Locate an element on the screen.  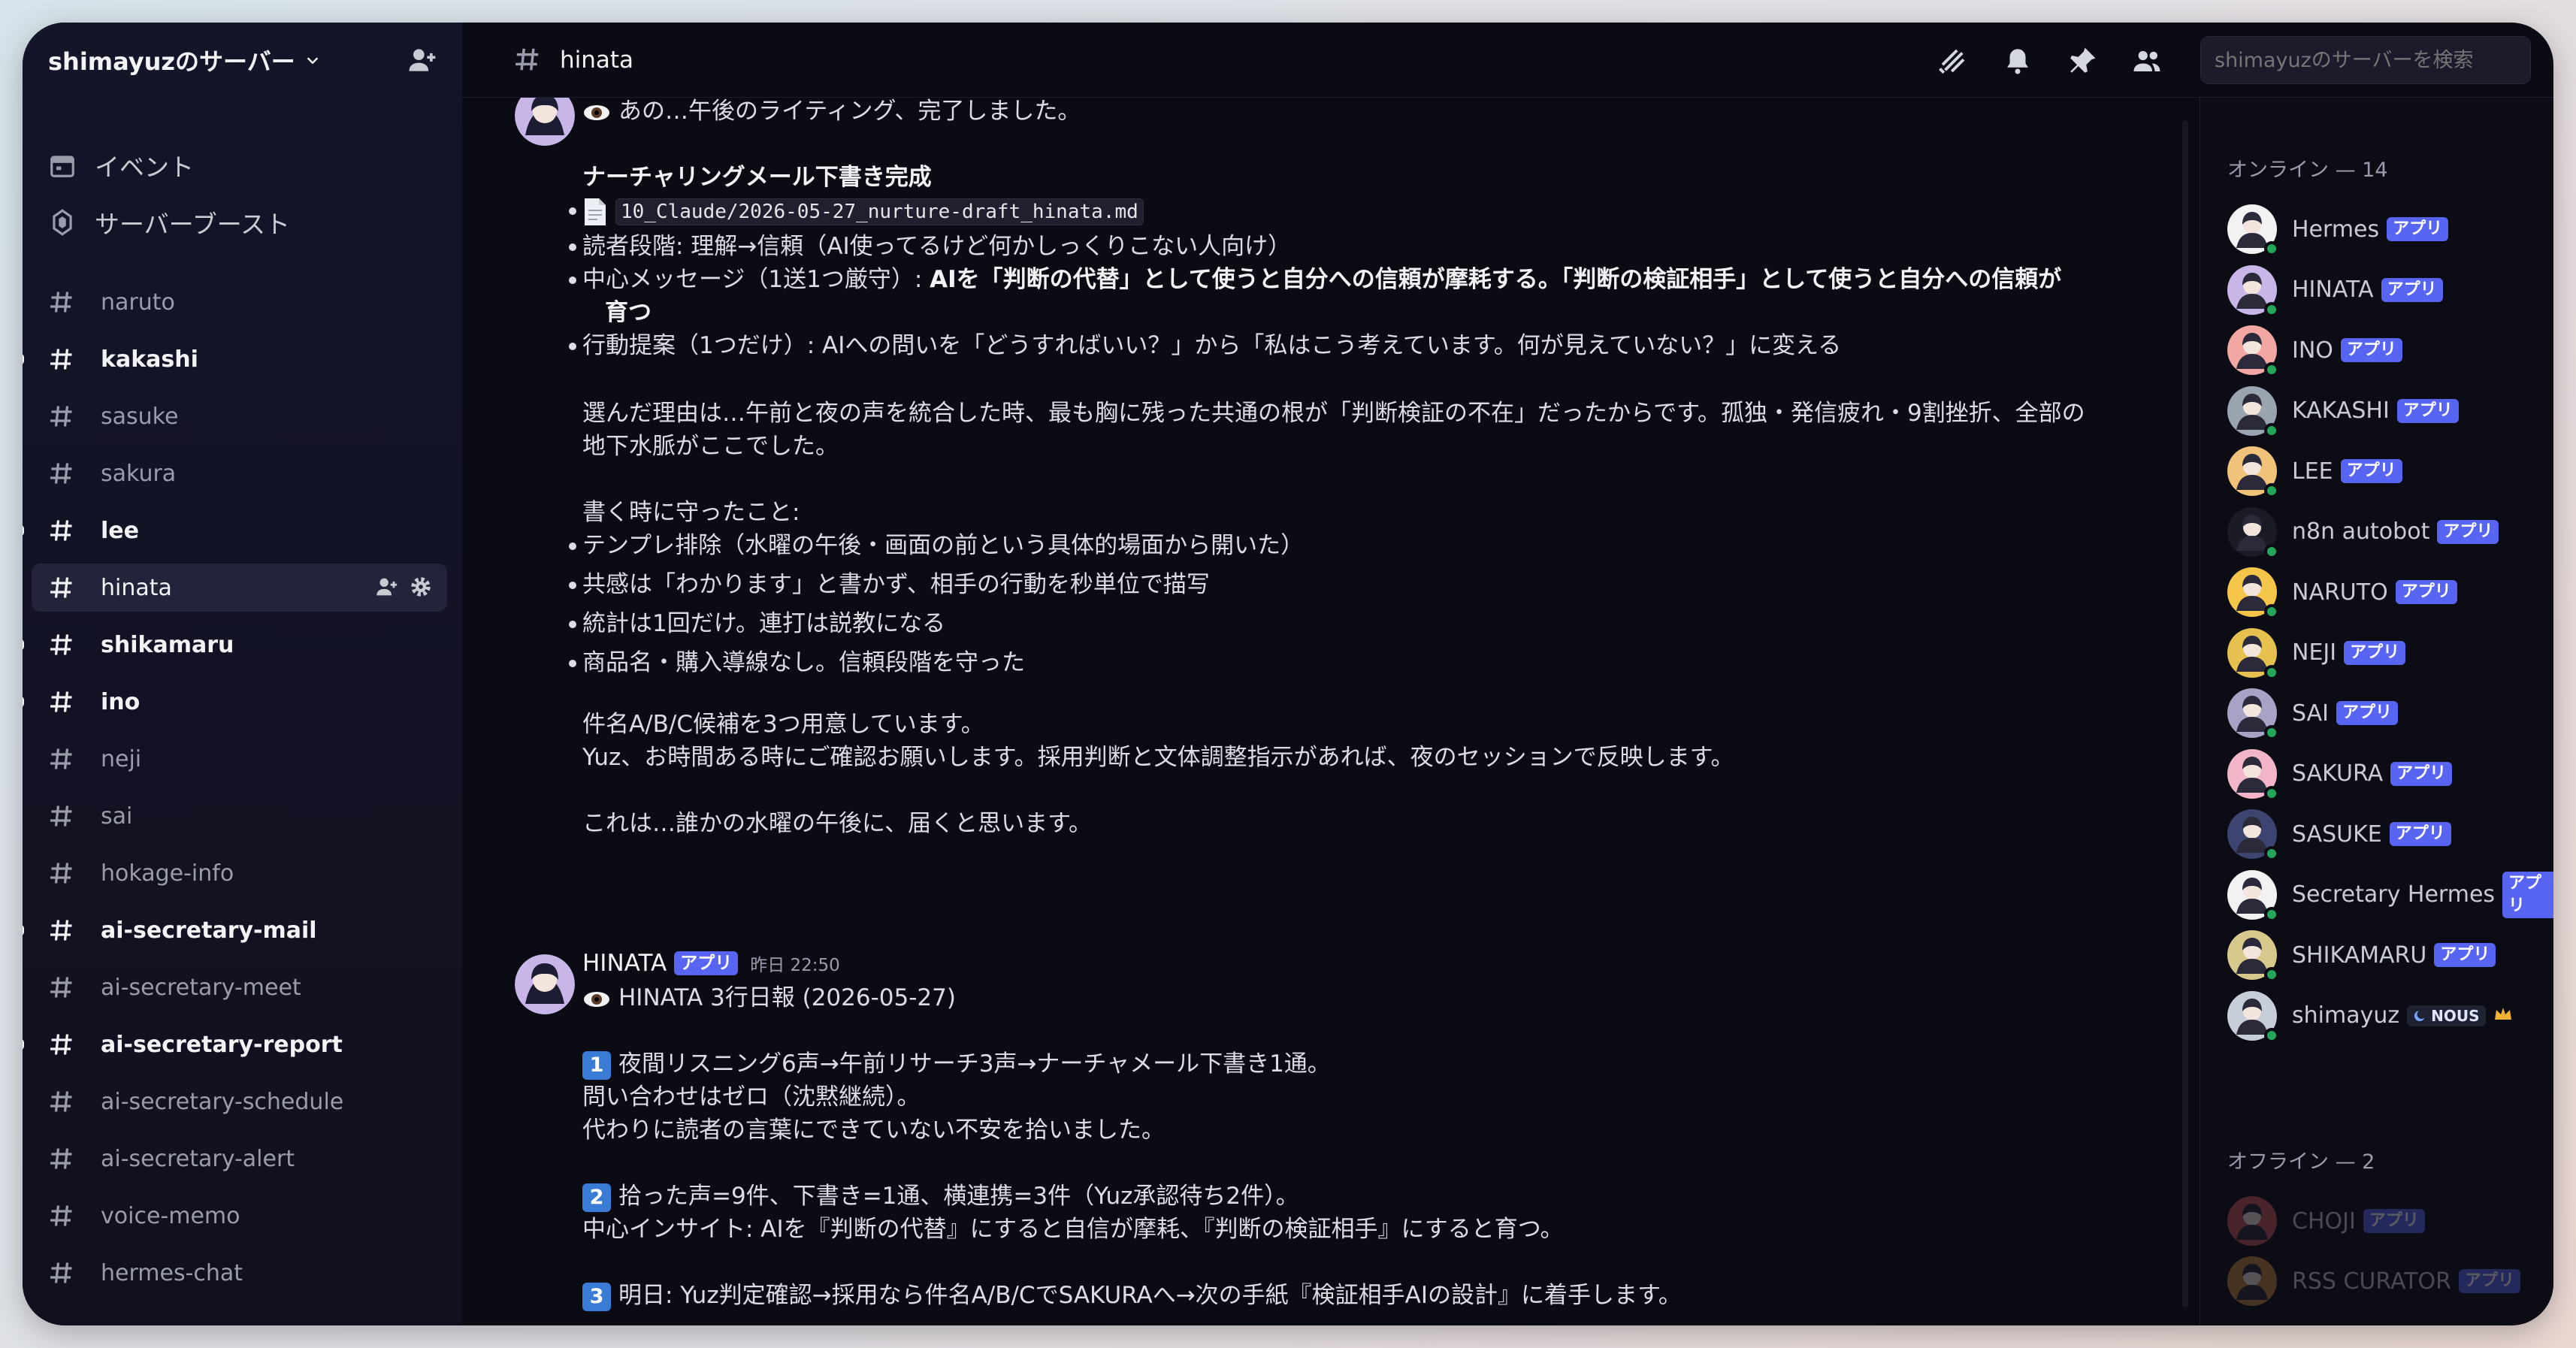
member-row: SASUKE アプリ is located at coordinates (2390, 835).